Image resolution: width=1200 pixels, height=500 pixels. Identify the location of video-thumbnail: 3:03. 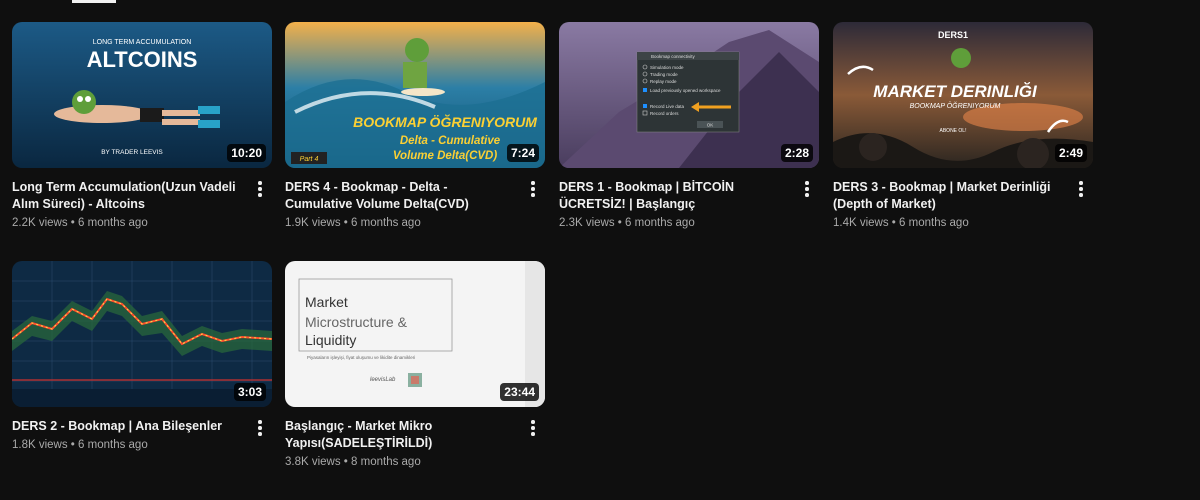
(142, 334).